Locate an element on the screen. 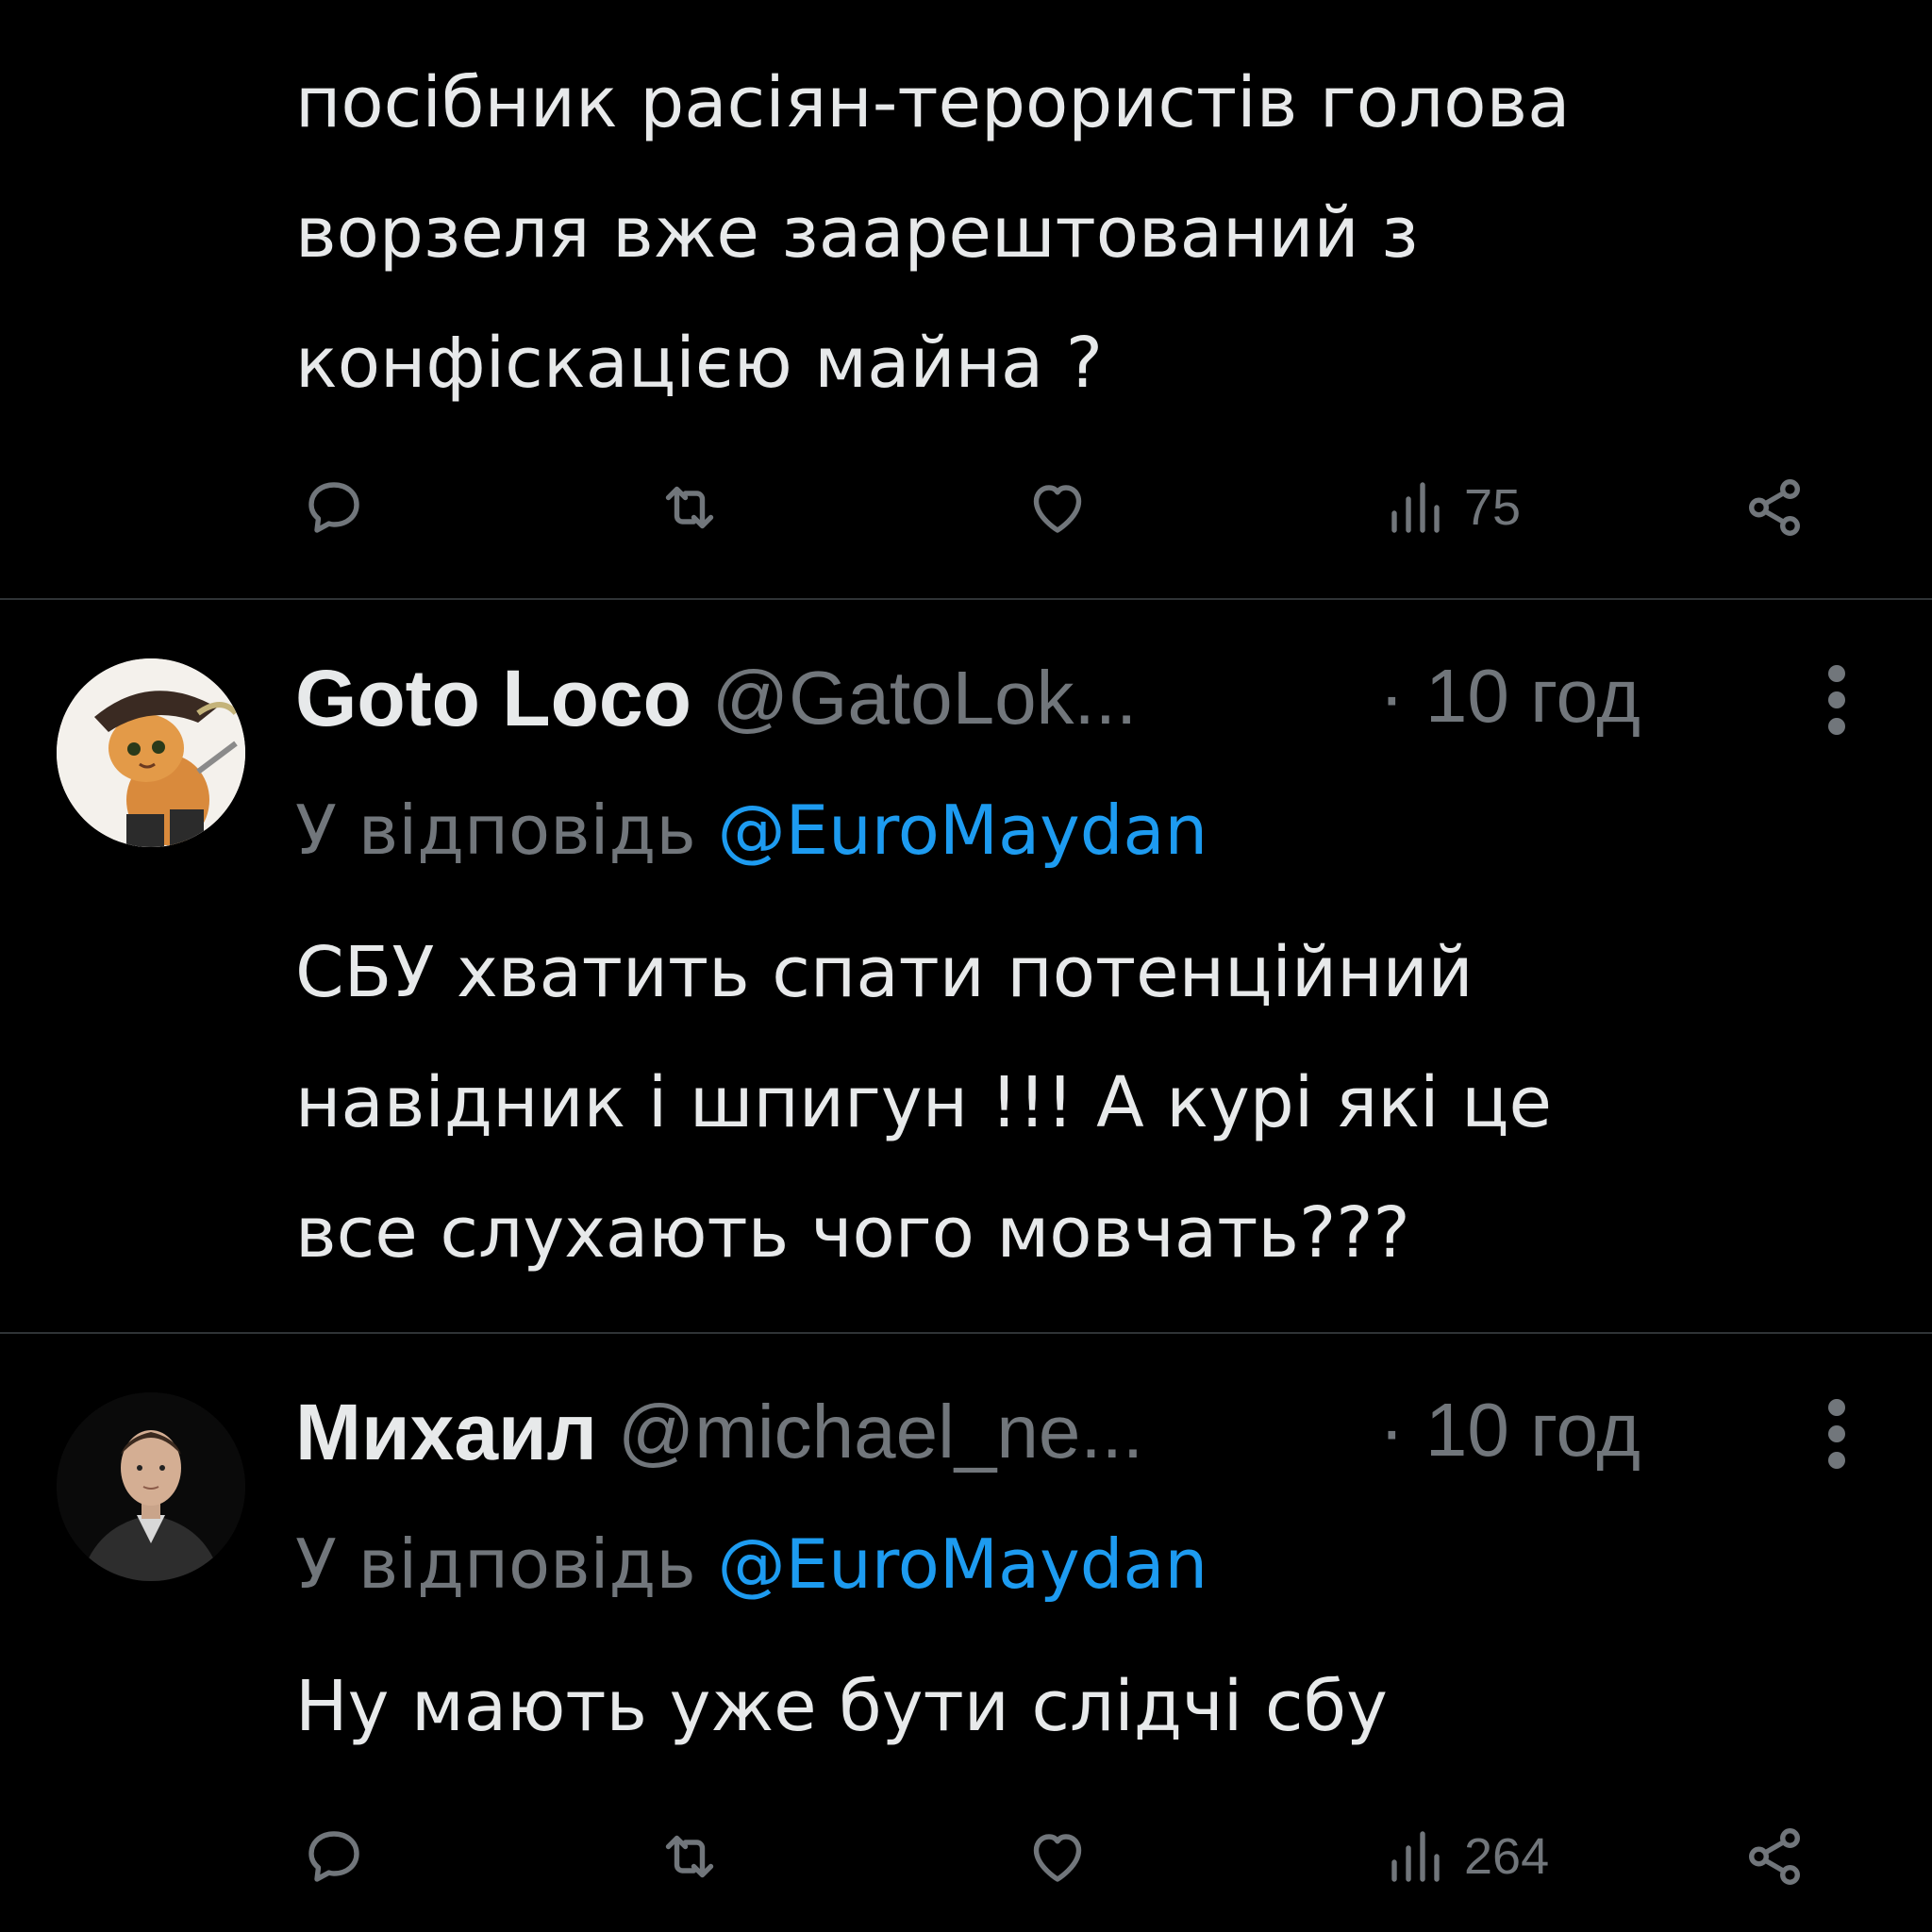 This screenshot has height=1932, width=1932. author-name: Михаил is located at coordinates (446, 1432).